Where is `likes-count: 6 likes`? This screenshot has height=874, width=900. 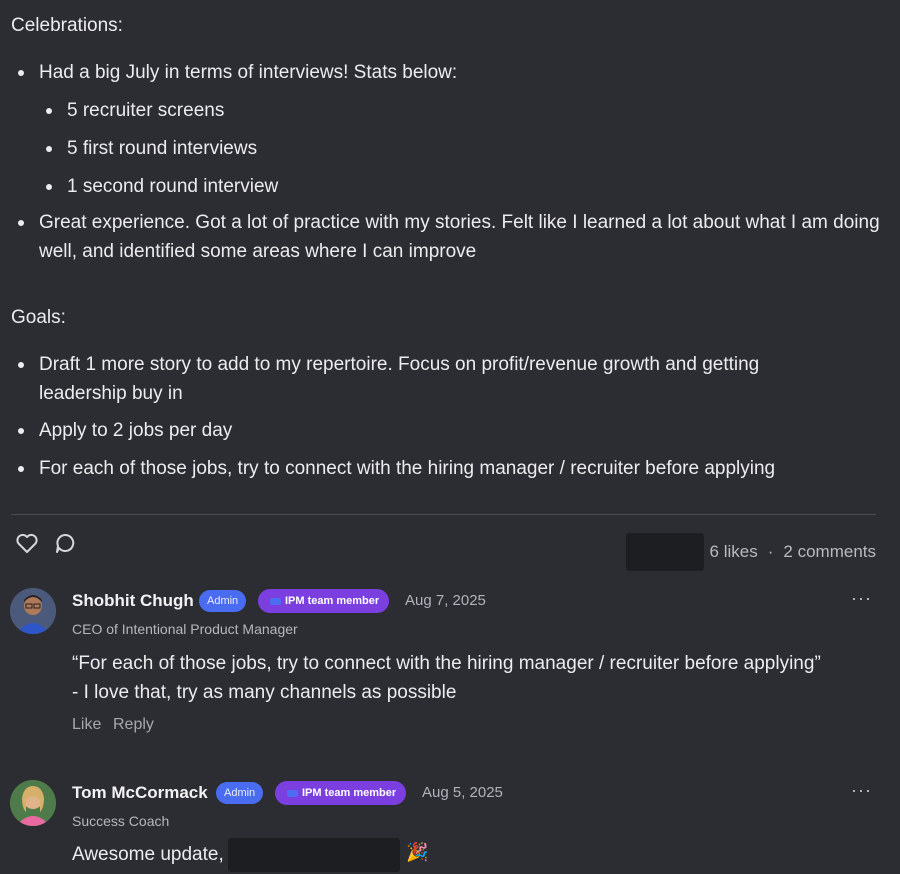
likes-count: 6 likes is located at coordinates (734, 552).